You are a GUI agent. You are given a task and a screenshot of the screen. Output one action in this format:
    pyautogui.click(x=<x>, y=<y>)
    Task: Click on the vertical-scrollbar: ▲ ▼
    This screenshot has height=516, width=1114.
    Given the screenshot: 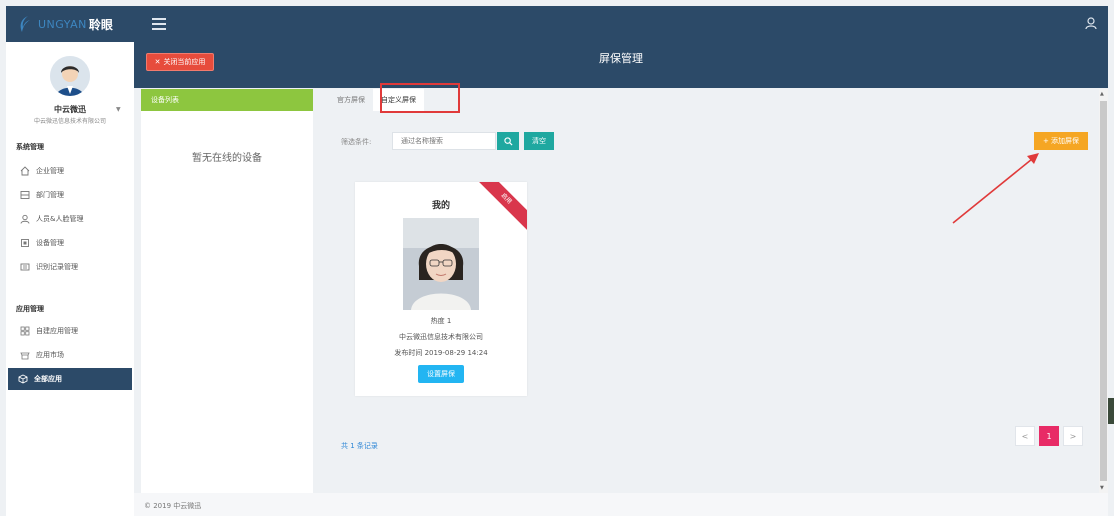 What is the action you would take?
    pyautogui.click(x=1103, y=291)
    